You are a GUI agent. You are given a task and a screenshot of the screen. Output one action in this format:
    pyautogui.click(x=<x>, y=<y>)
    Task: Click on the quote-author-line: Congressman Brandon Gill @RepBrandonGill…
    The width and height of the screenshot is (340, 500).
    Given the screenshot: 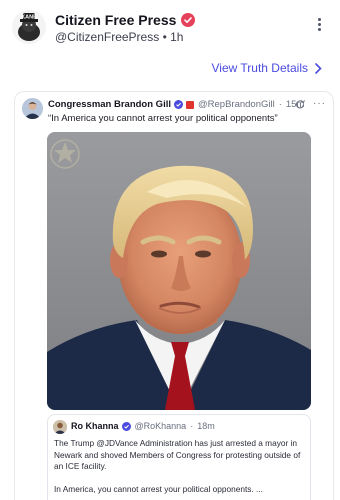 What is the action you would take?
    pyautogui.click(x=176, y=104)
    